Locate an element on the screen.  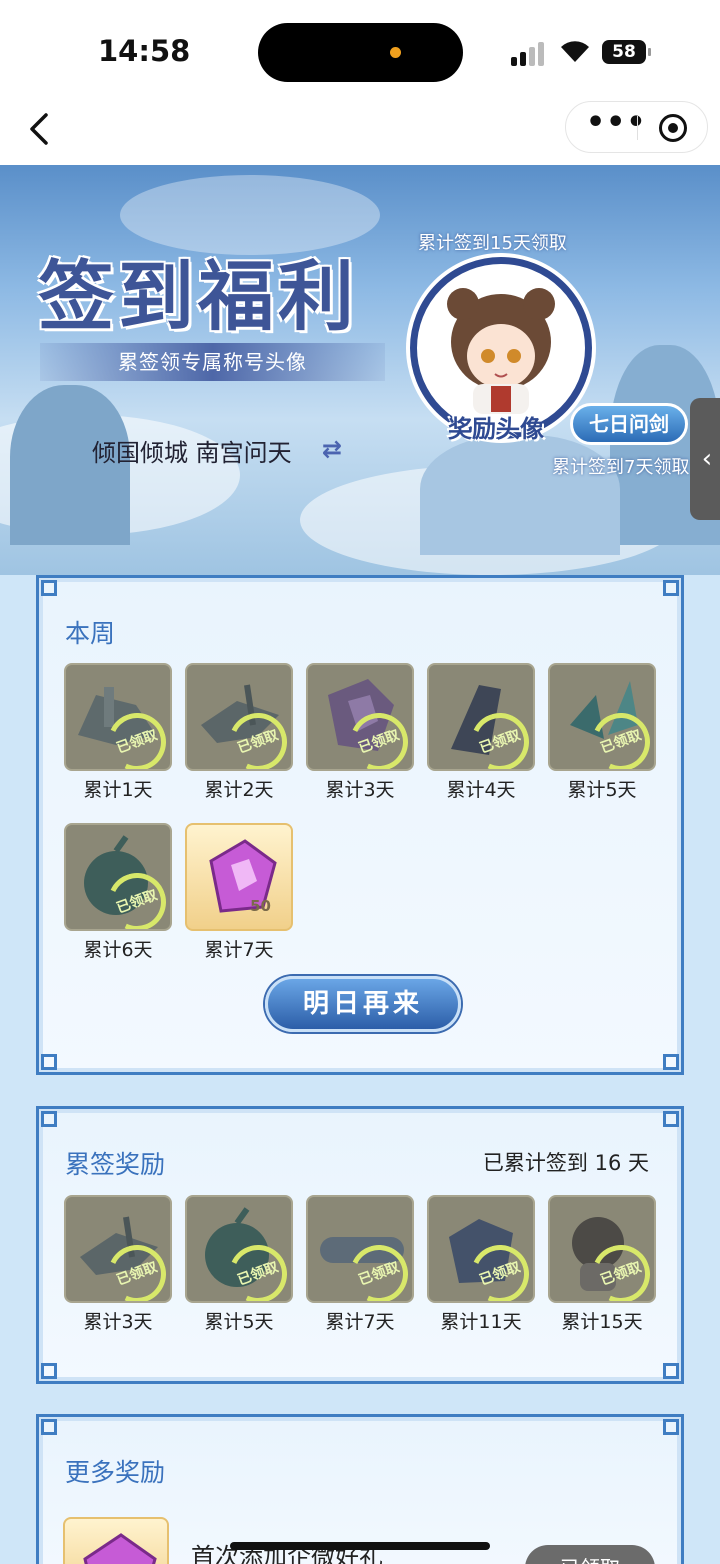
hero-title: 签到福利 is located at coordinates (198, 296).